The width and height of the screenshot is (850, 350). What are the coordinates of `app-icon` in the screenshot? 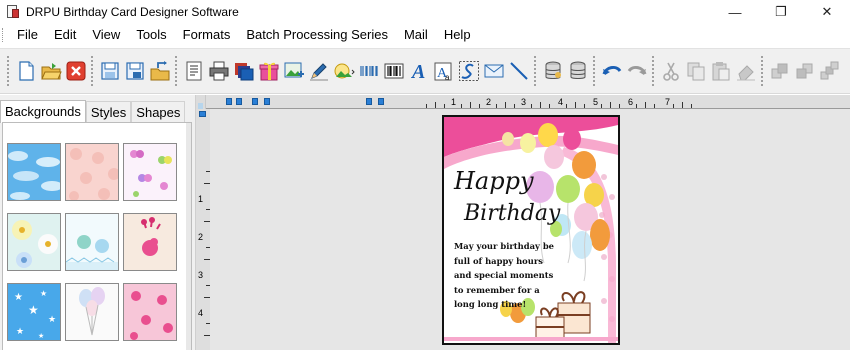 It's located at (13, 12).